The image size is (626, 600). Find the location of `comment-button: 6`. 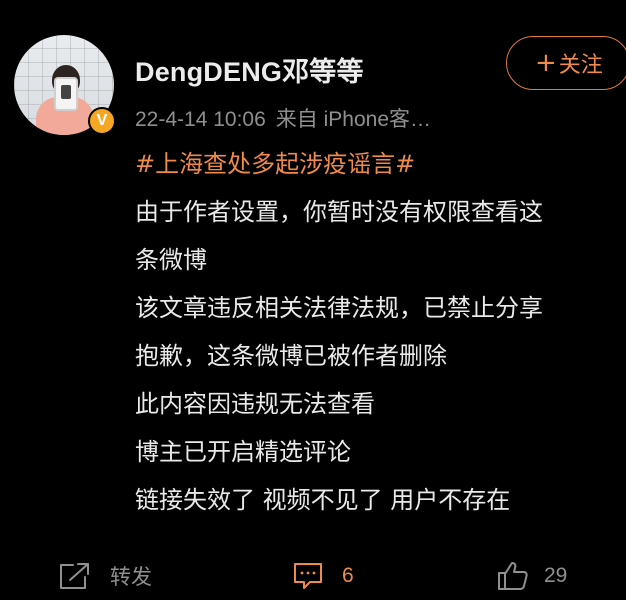

comment-button: 6 is located at coordinates (323, 576).